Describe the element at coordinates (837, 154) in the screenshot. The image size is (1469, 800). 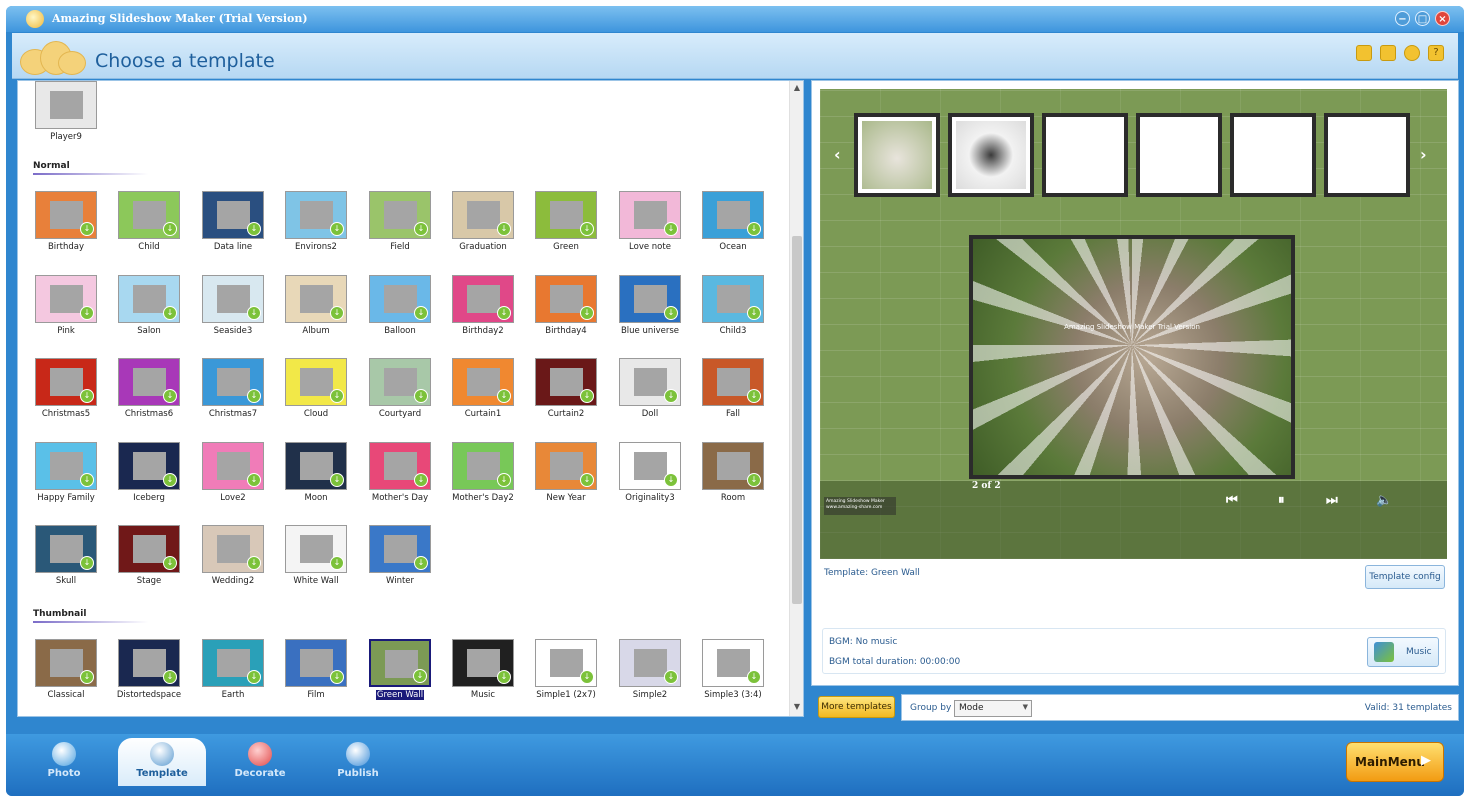
I see `strip-prev-icon: ‹` at that location.